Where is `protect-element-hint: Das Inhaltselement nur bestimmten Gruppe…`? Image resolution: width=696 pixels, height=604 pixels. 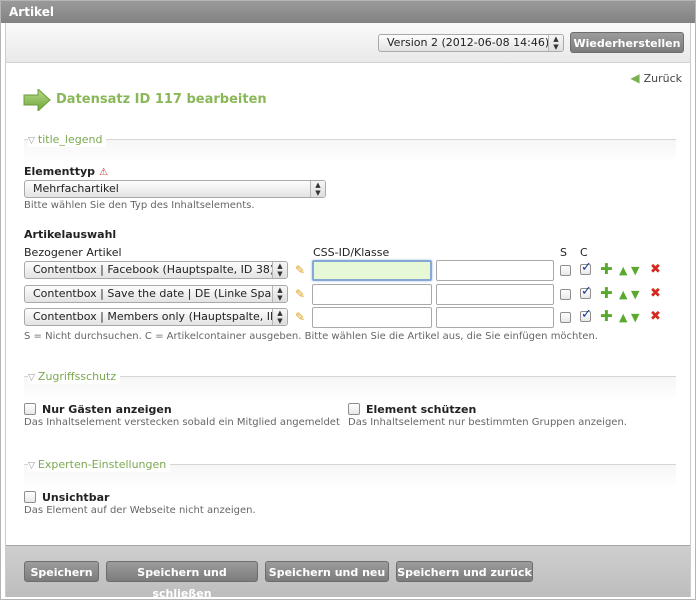 protect-element-hint: Das Inhaltselement nur bestimmten Gruppe… is located at coordinates (487, 422).